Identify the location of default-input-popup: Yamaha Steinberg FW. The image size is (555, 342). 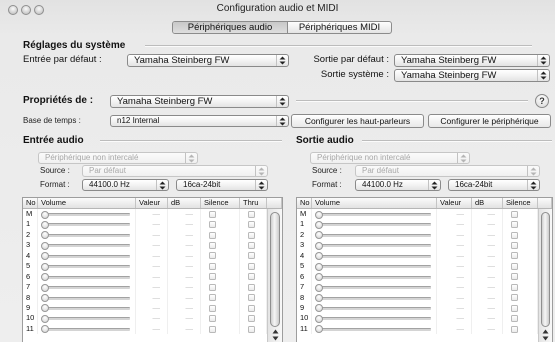
(208, 60).